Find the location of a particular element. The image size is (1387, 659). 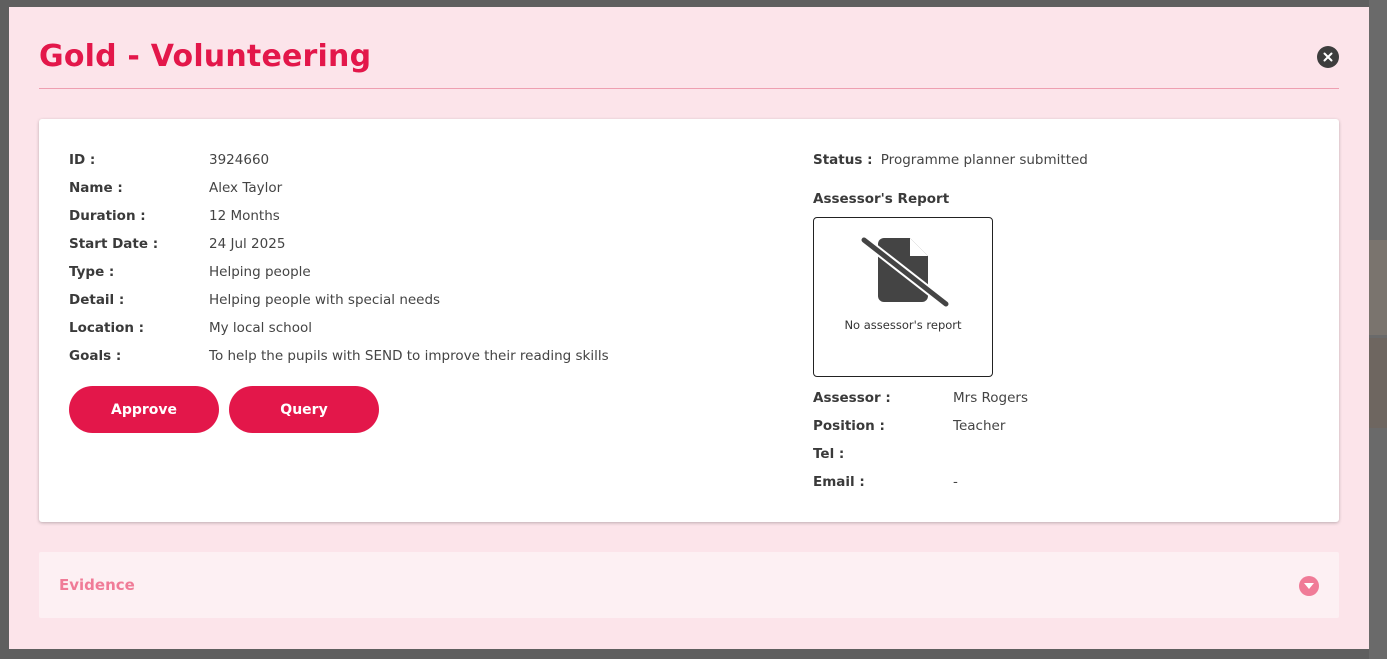

field-label: Assessor : is located at coordinates (852, 398).